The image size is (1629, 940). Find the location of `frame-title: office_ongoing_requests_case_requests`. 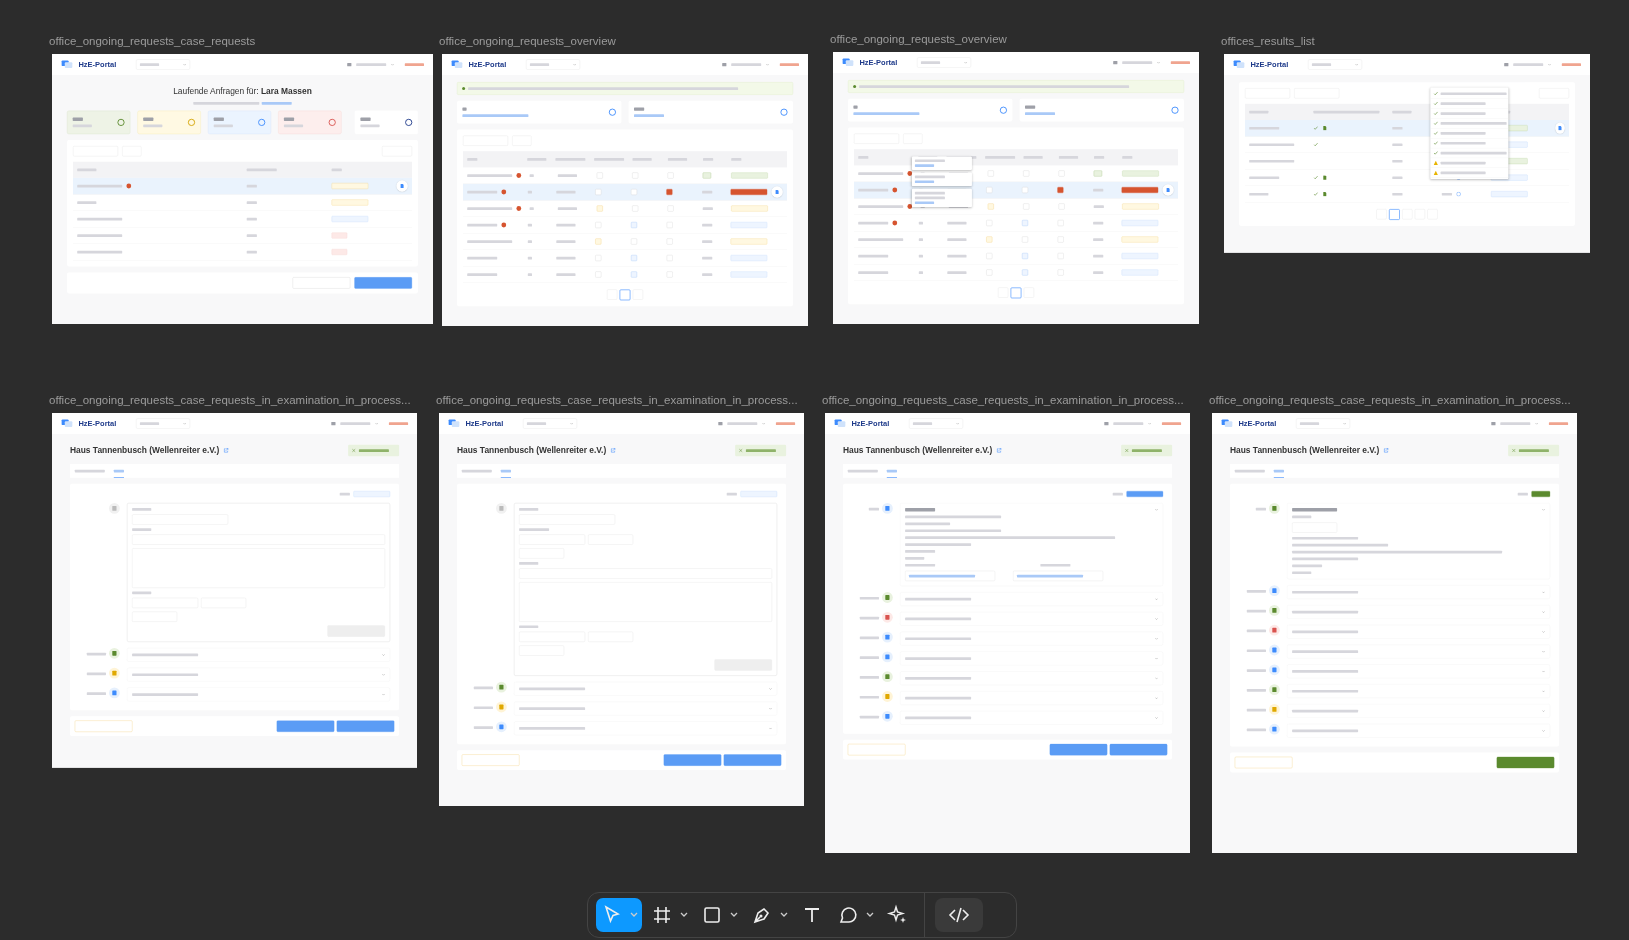

frame-title: office_ongoing_requests_case_requests is located at coordinates (152, 41).